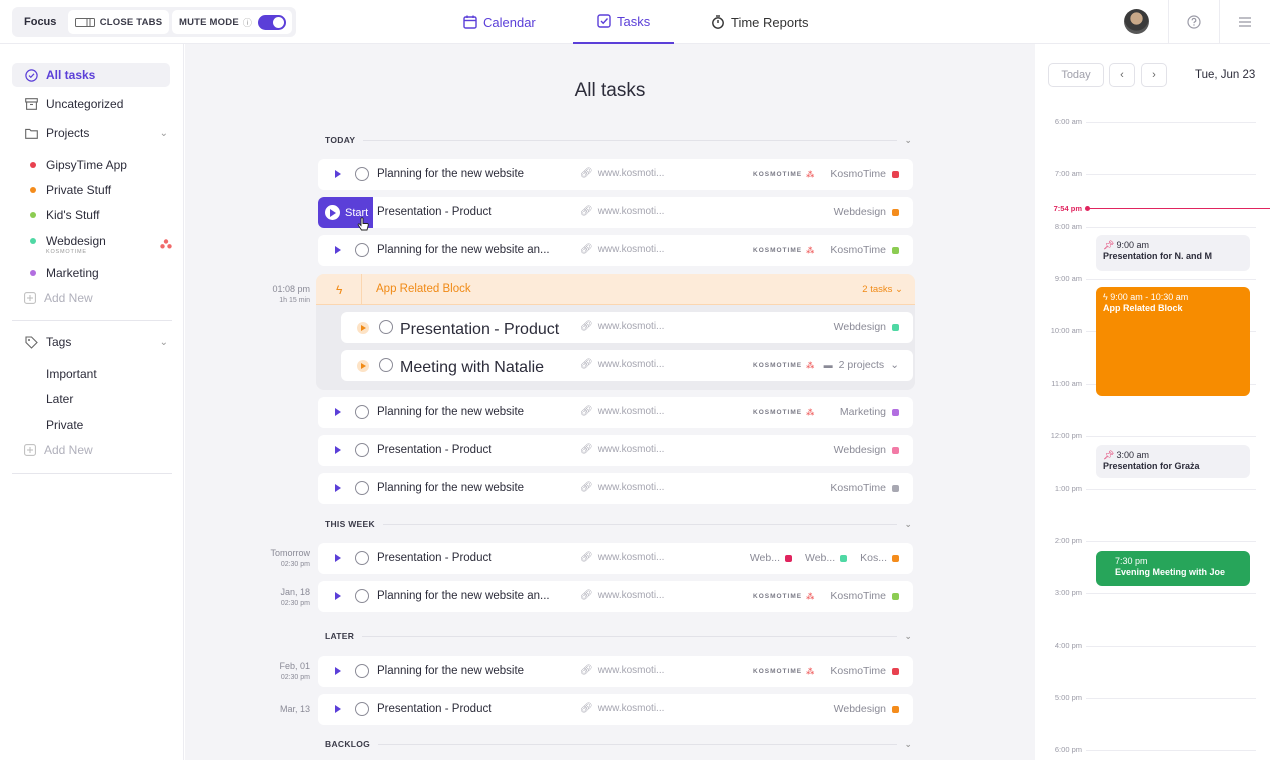 The image size is (1270, 760). What do you see at coordinates (1068, 278) in the screenshot?
I see `hour-label: 9:00 am` at bounding box center [1068, 278].